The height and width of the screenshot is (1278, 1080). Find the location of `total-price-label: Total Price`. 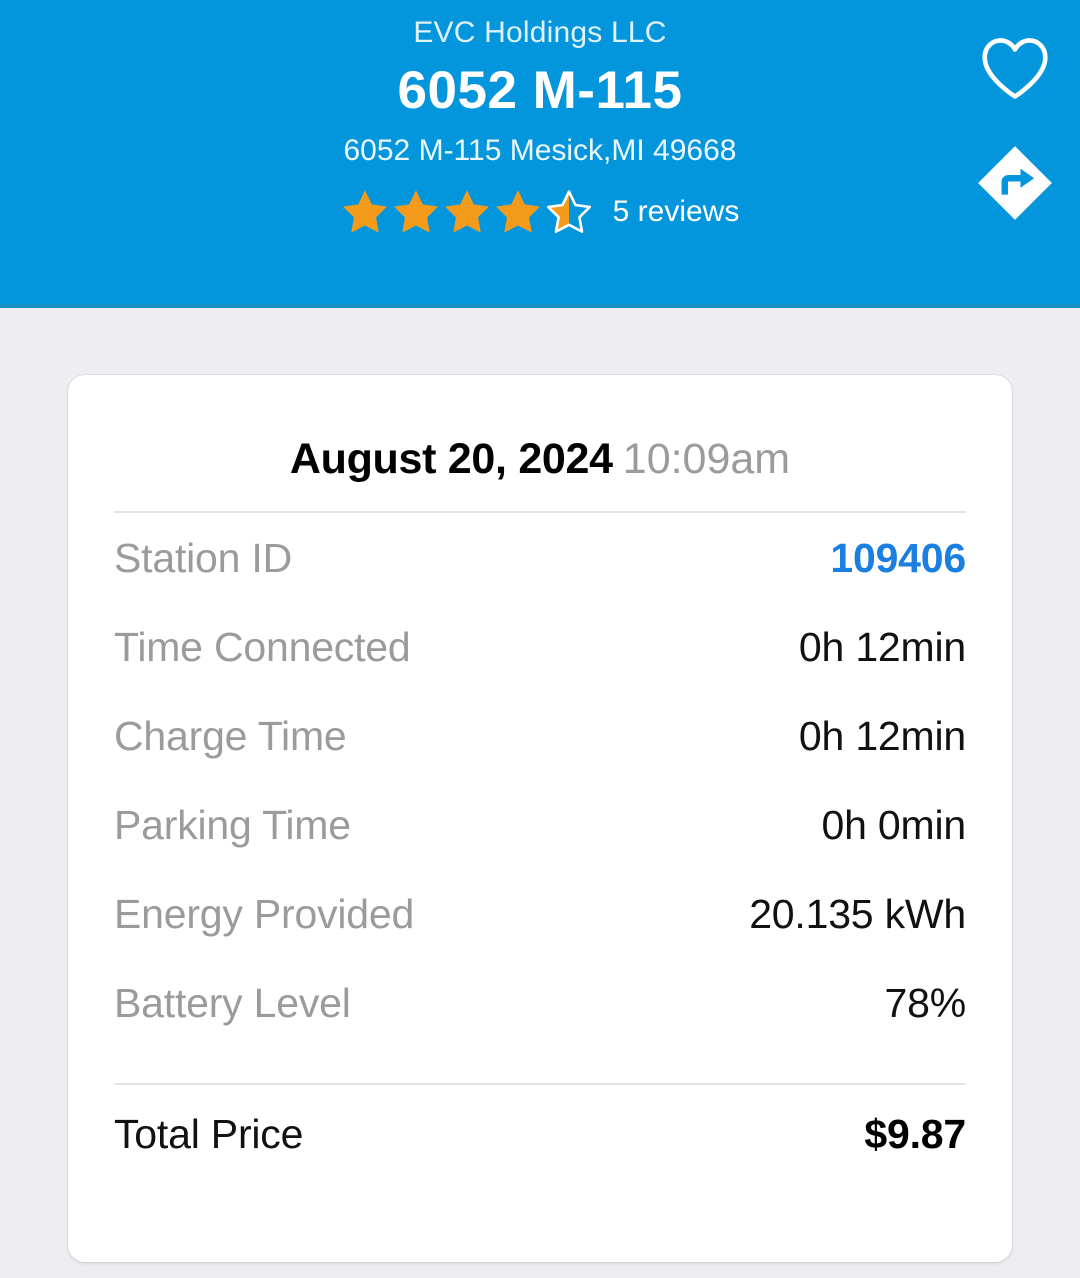

total-price-label: Total Price is located at coordinates (209, 1134).